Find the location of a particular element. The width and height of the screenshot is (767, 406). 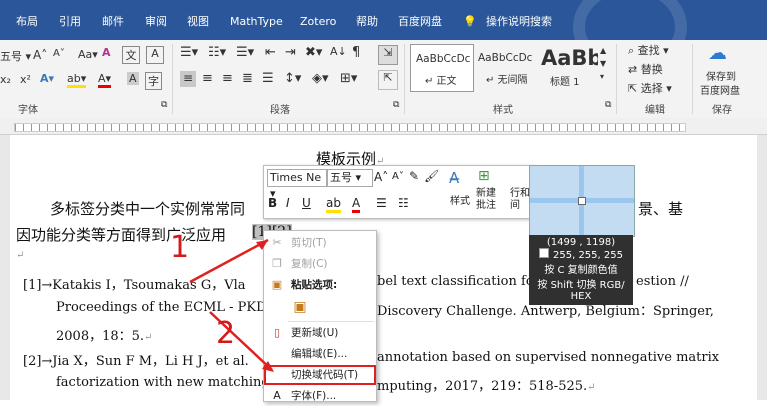

picker-hint-copy: 按 C 复制颜色值 is located at coordinates (581, 270).